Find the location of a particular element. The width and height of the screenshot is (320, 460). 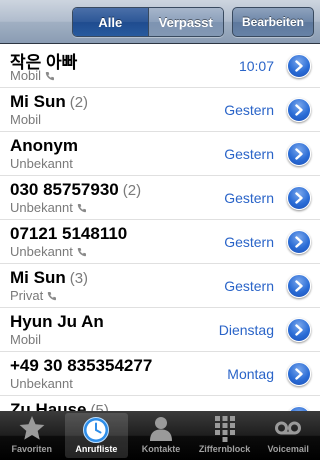

segment-missed: Verpasst is located at coordinates (185, 22).